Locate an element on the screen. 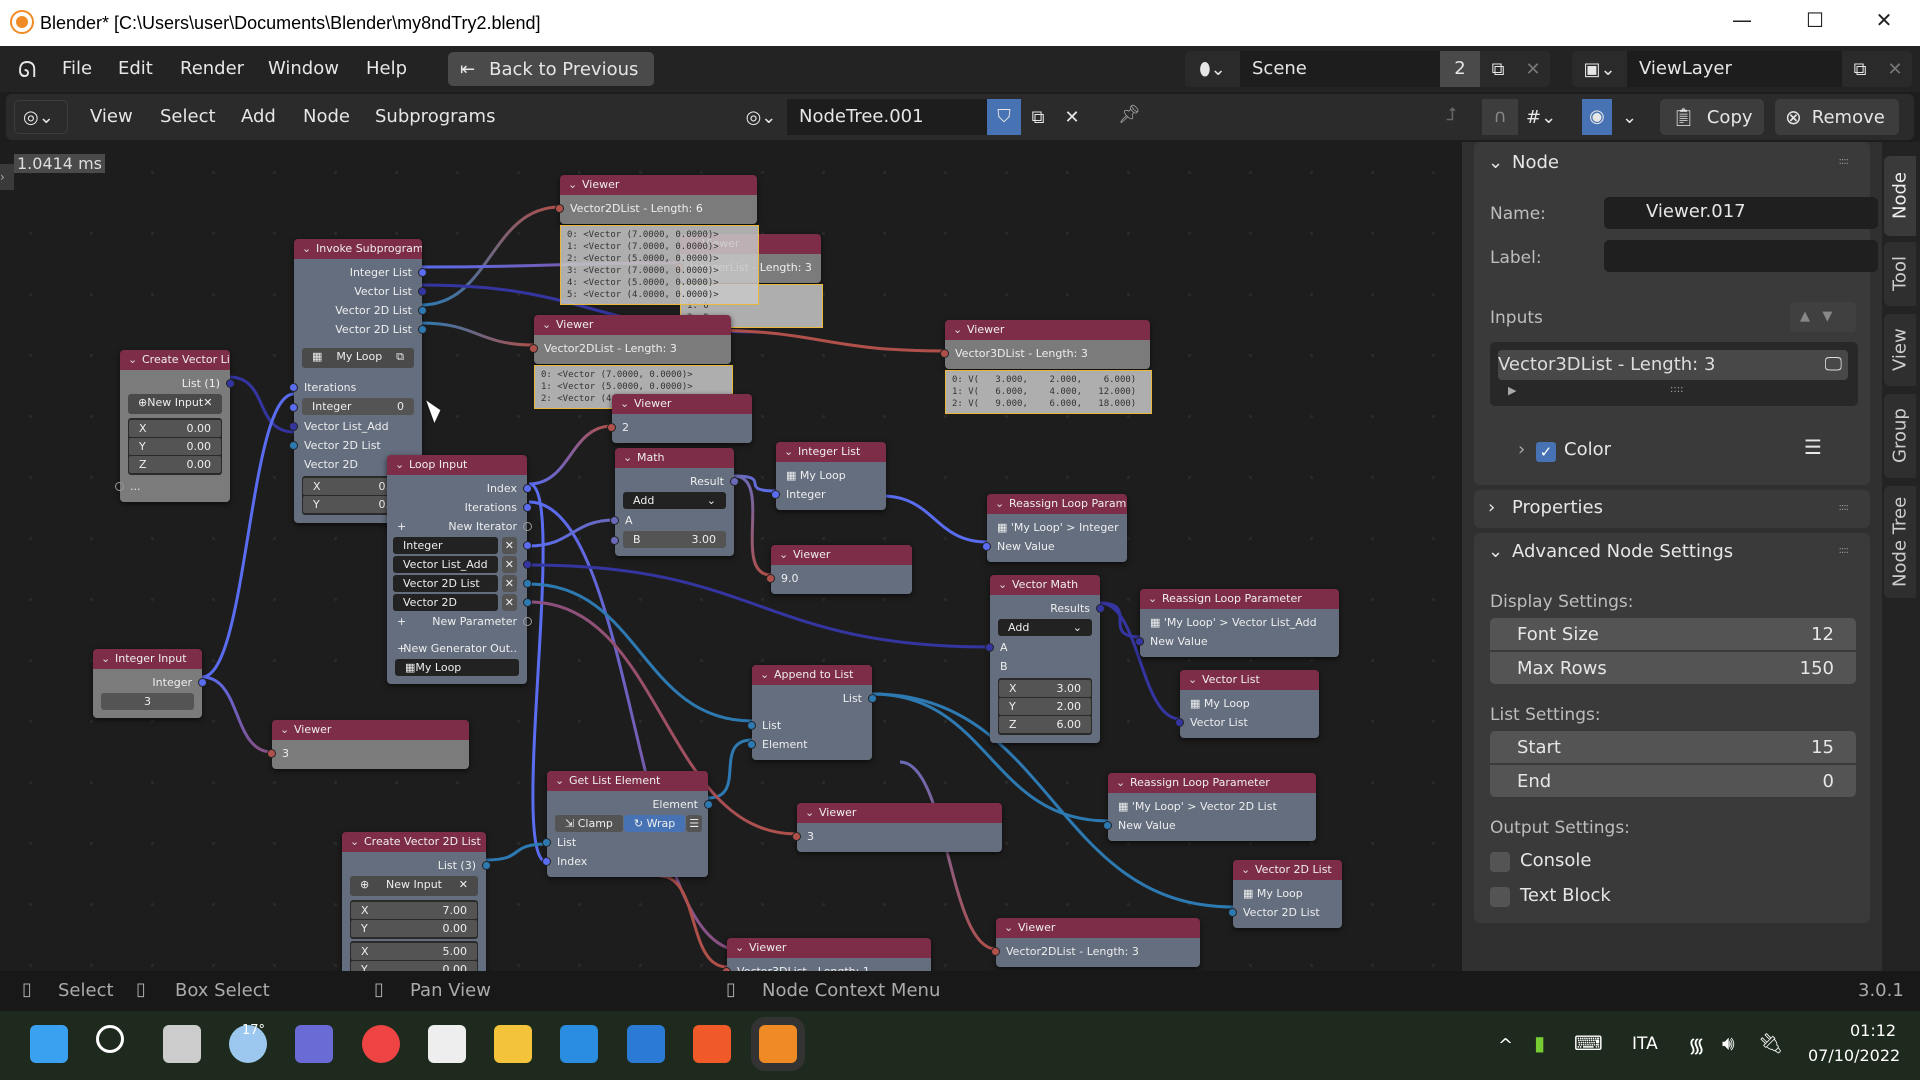 This screenshot has width=1920, height=1080. clock-time: 01:12 is located at coordinates (1873, 1030).